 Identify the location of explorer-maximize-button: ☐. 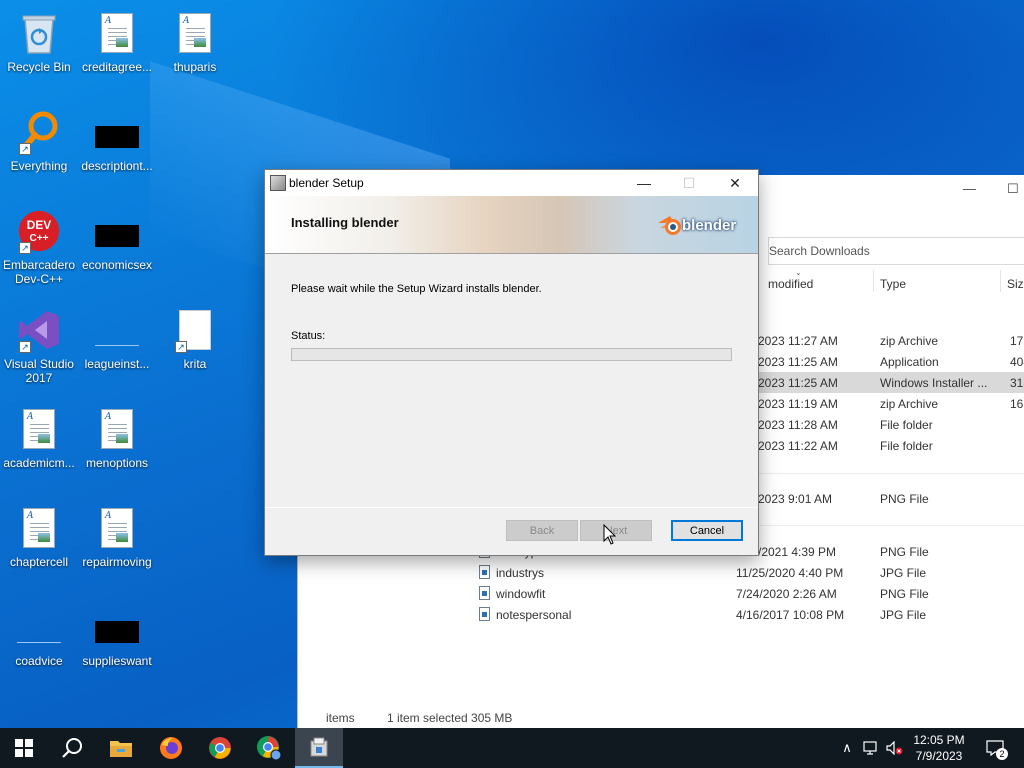
(1013, 189).